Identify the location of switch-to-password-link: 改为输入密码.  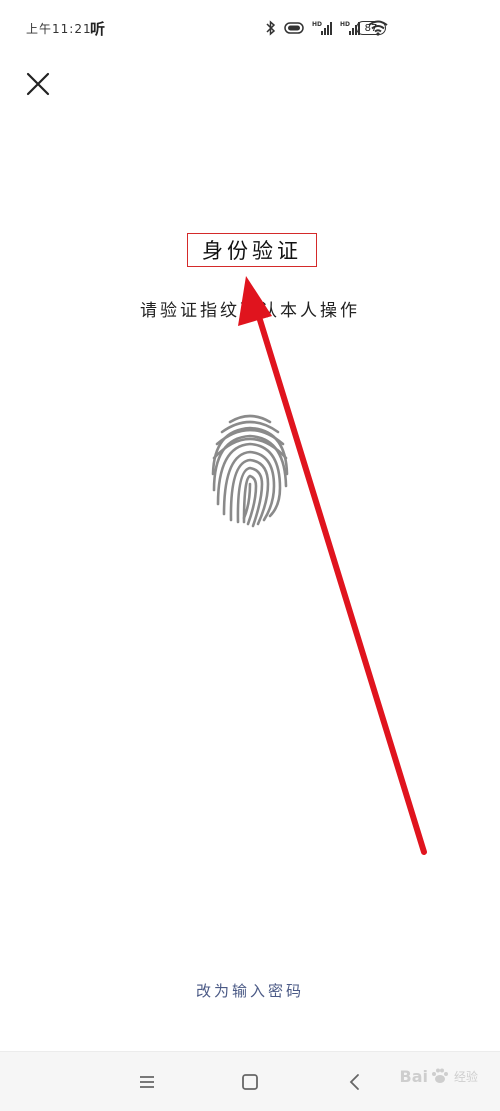
(250, 990).